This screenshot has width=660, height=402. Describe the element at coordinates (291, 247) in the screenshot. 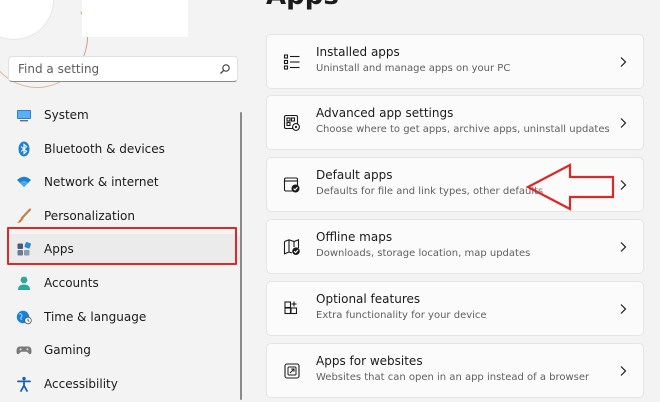

I see `map-icon` at that location.